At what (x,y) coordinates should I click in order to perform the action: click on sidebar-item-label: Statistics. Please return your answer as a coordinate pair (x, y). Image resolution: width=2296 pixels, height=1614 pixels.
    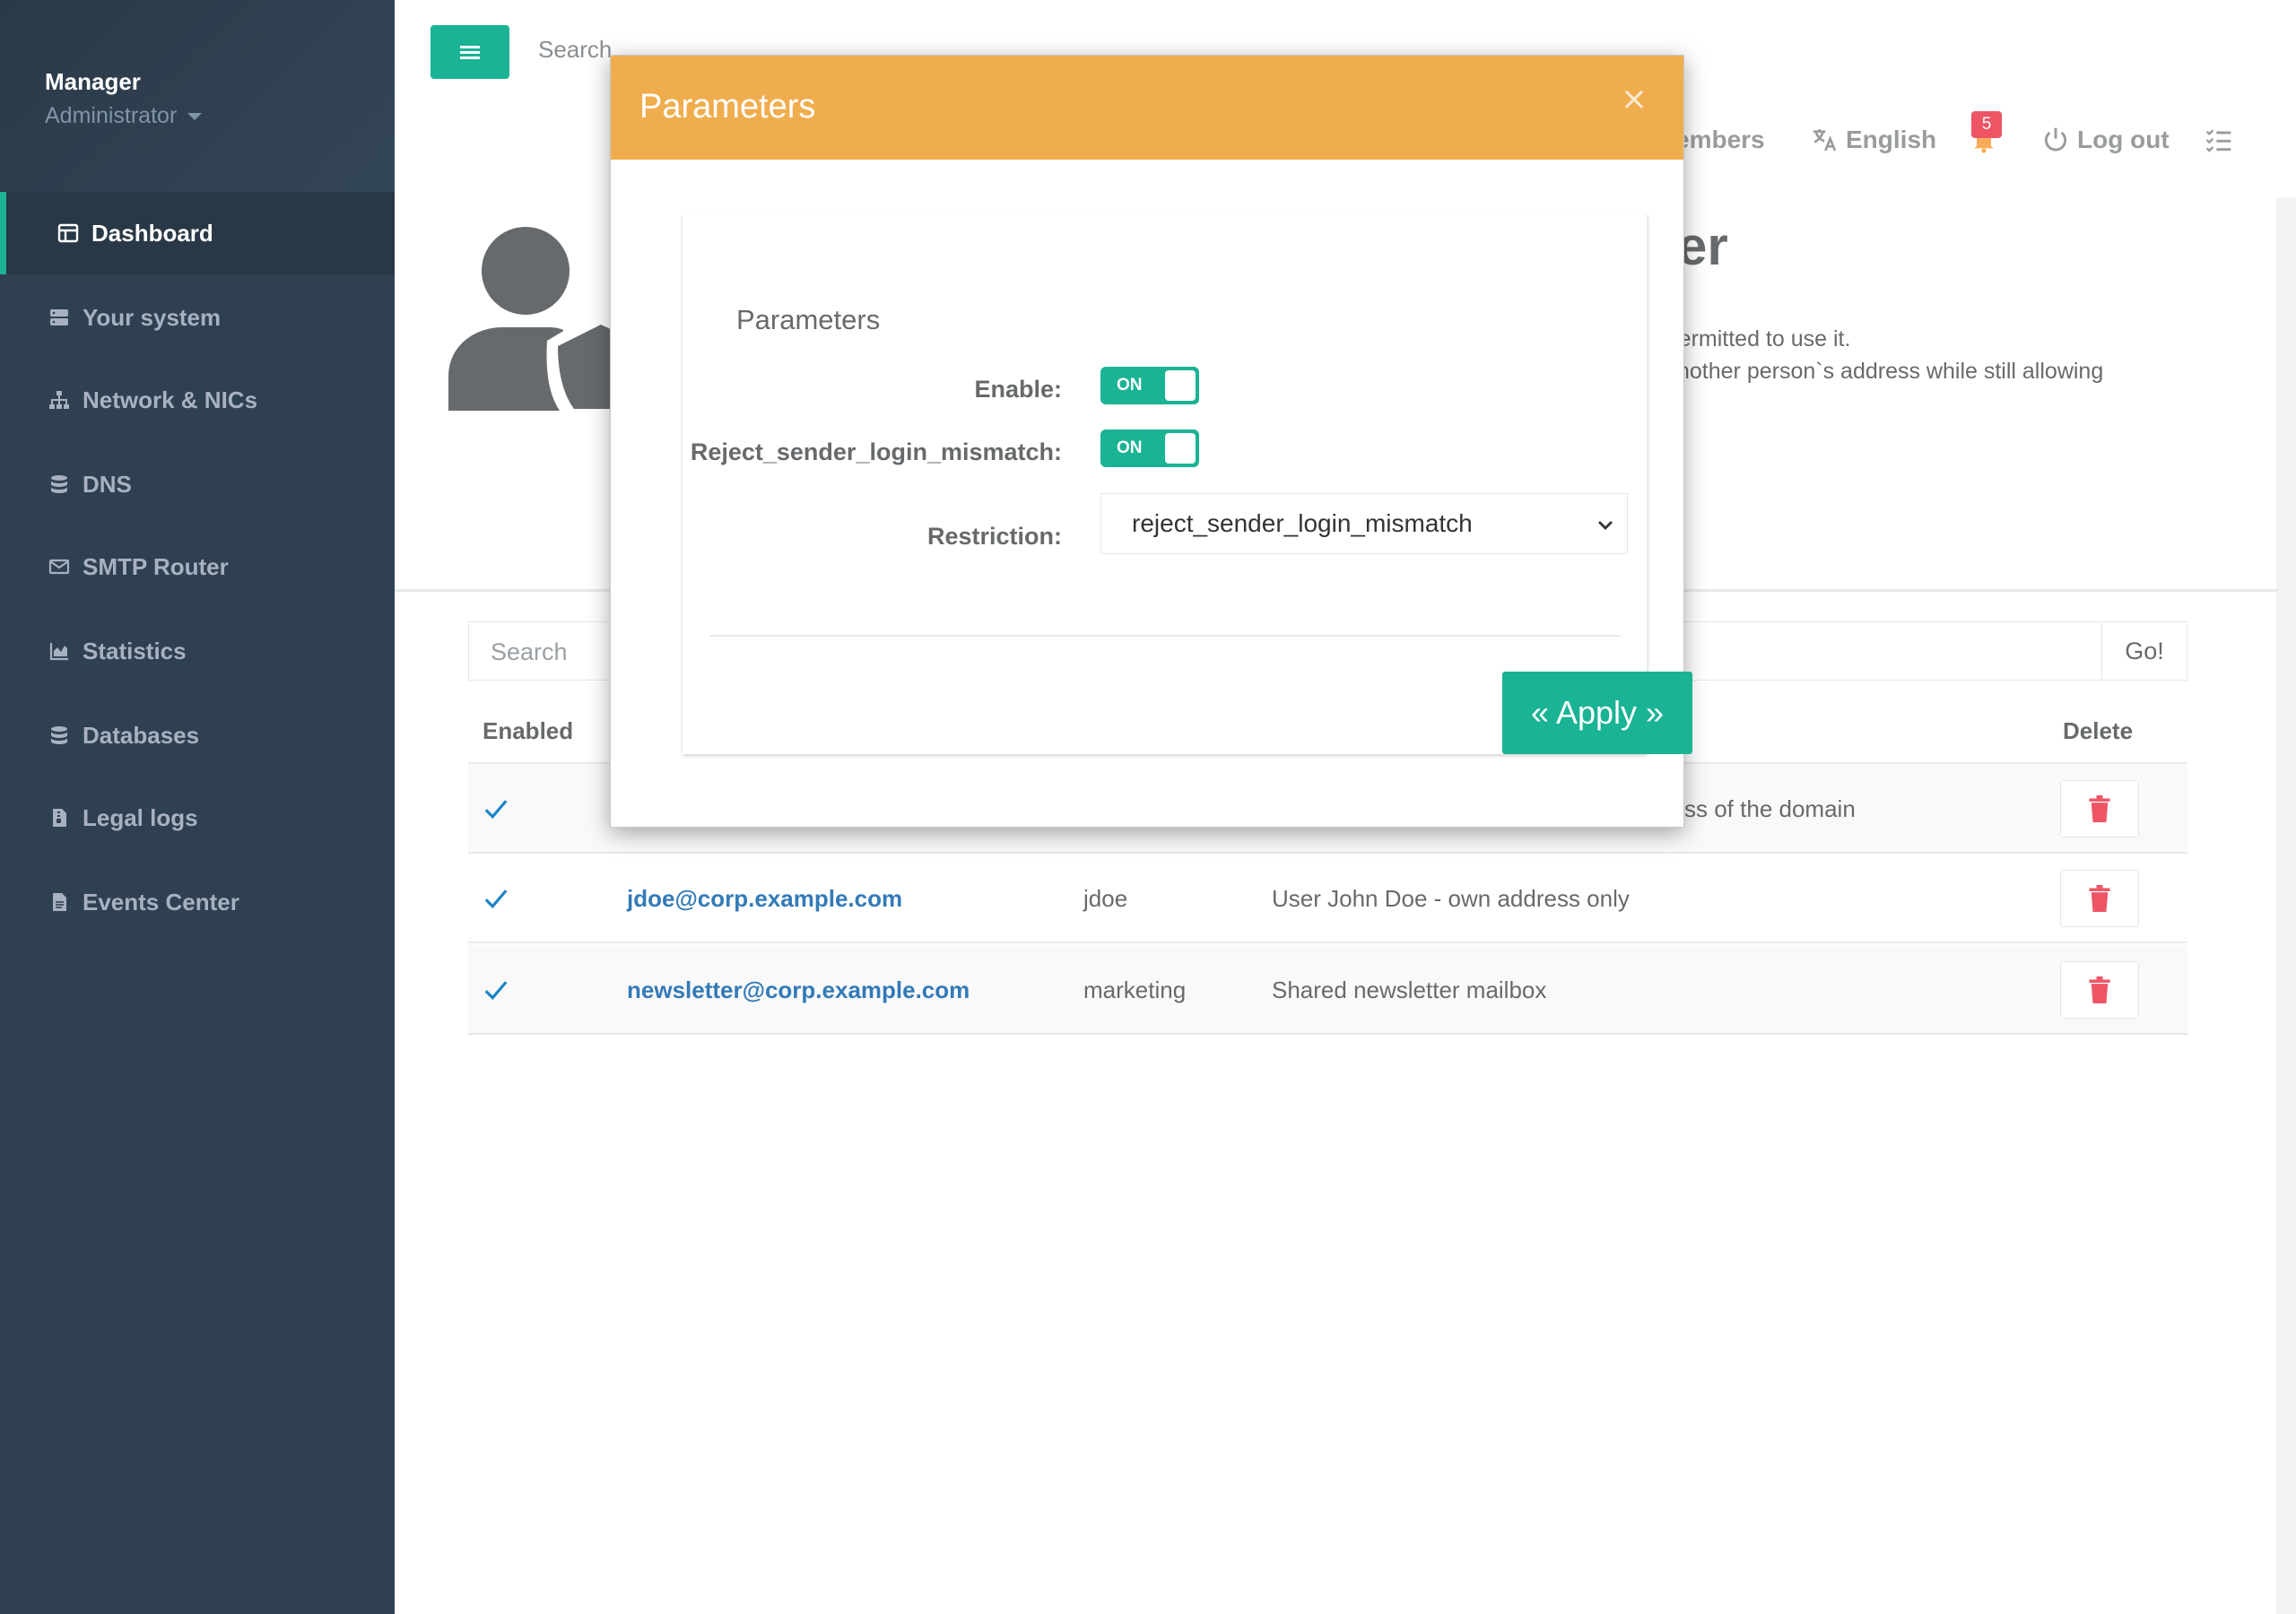
    Looking at the image, I should click on (135, 650).